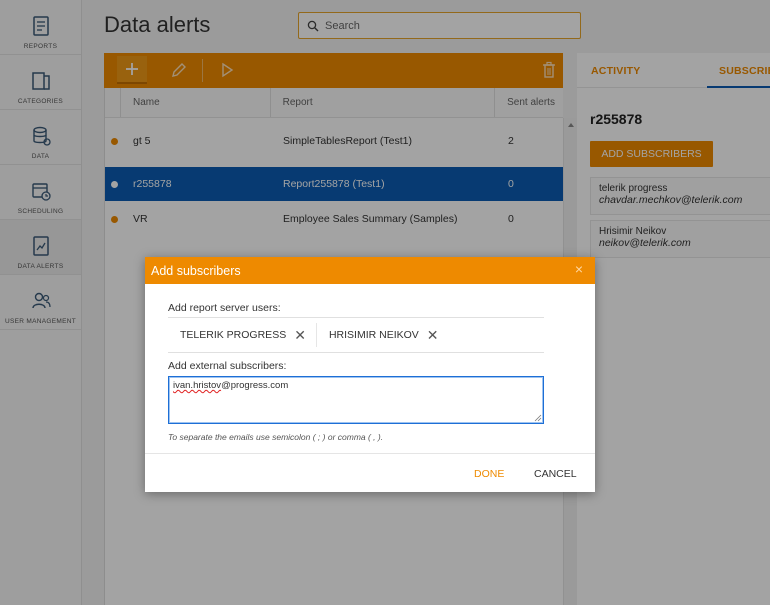 The height and width of the screenshot is (605, 770). I want to click on close-icon: ×, so click(579, 269).